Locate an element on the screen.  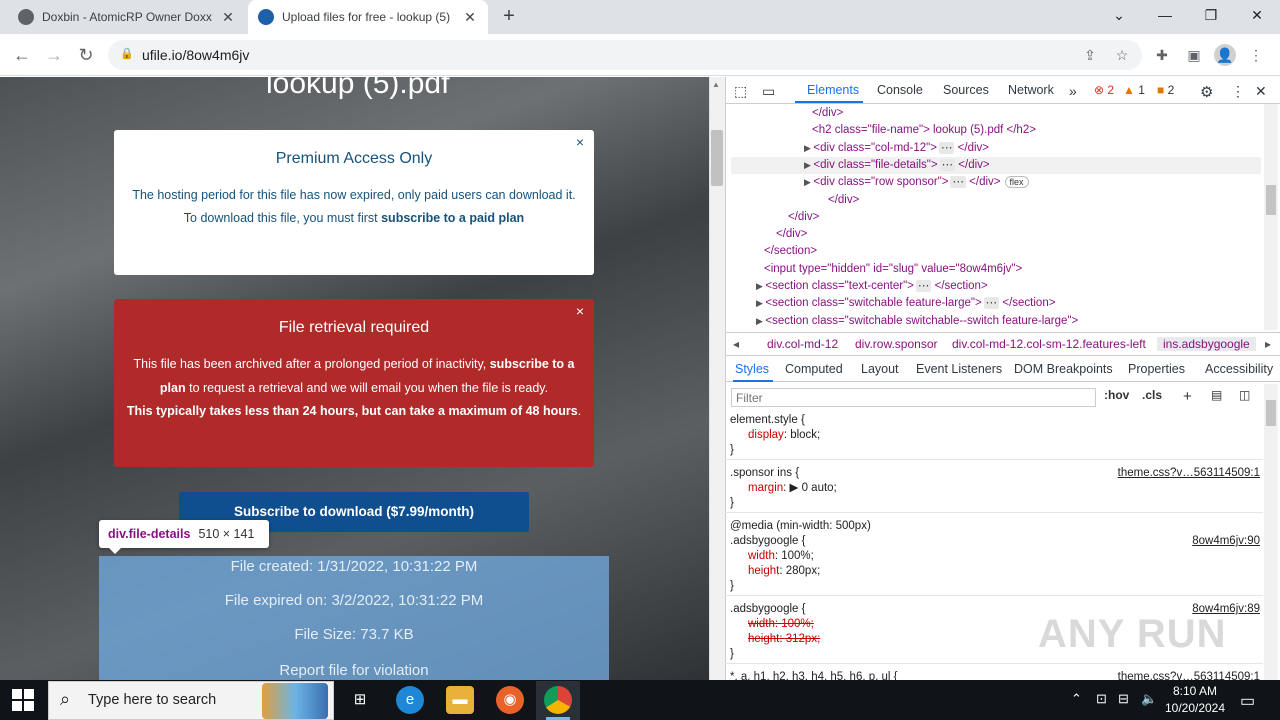
error-count-badge: ⊗ 2 is located at coordinates (1104, 90).